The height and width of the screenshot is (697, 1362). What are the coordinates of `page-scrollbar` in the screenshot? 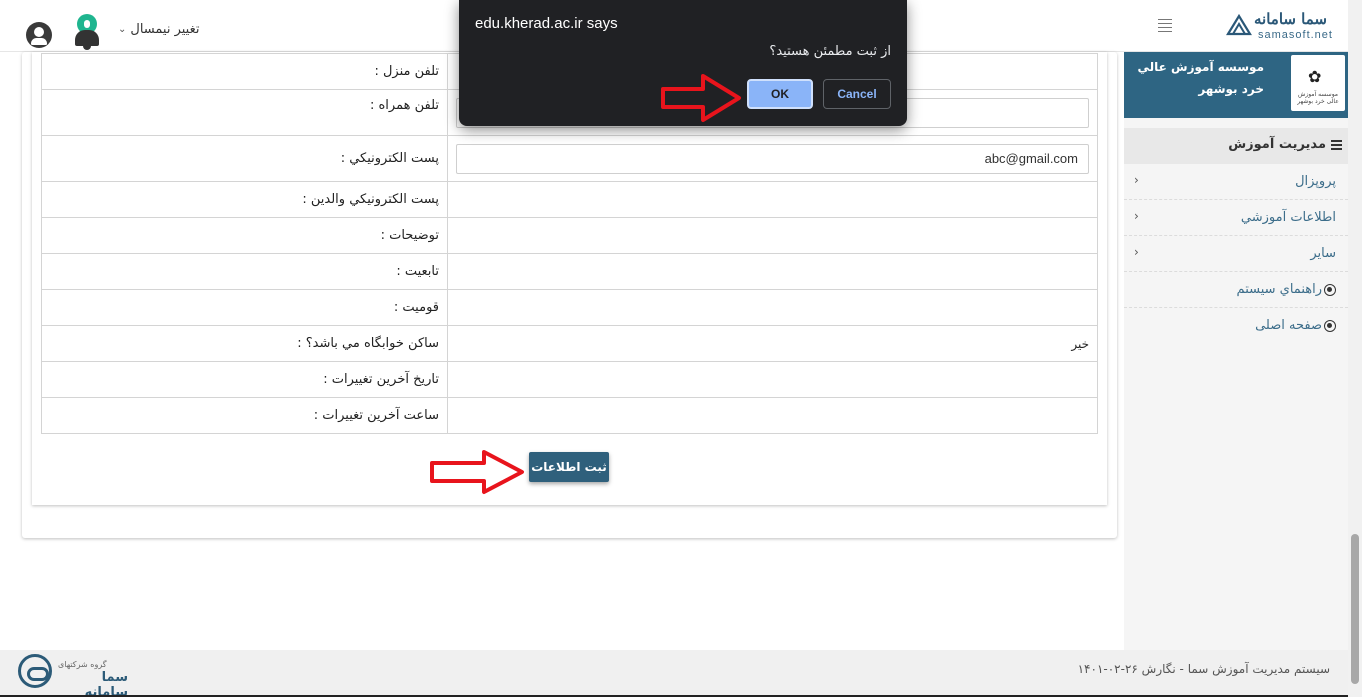 It's located at (1355, 348).